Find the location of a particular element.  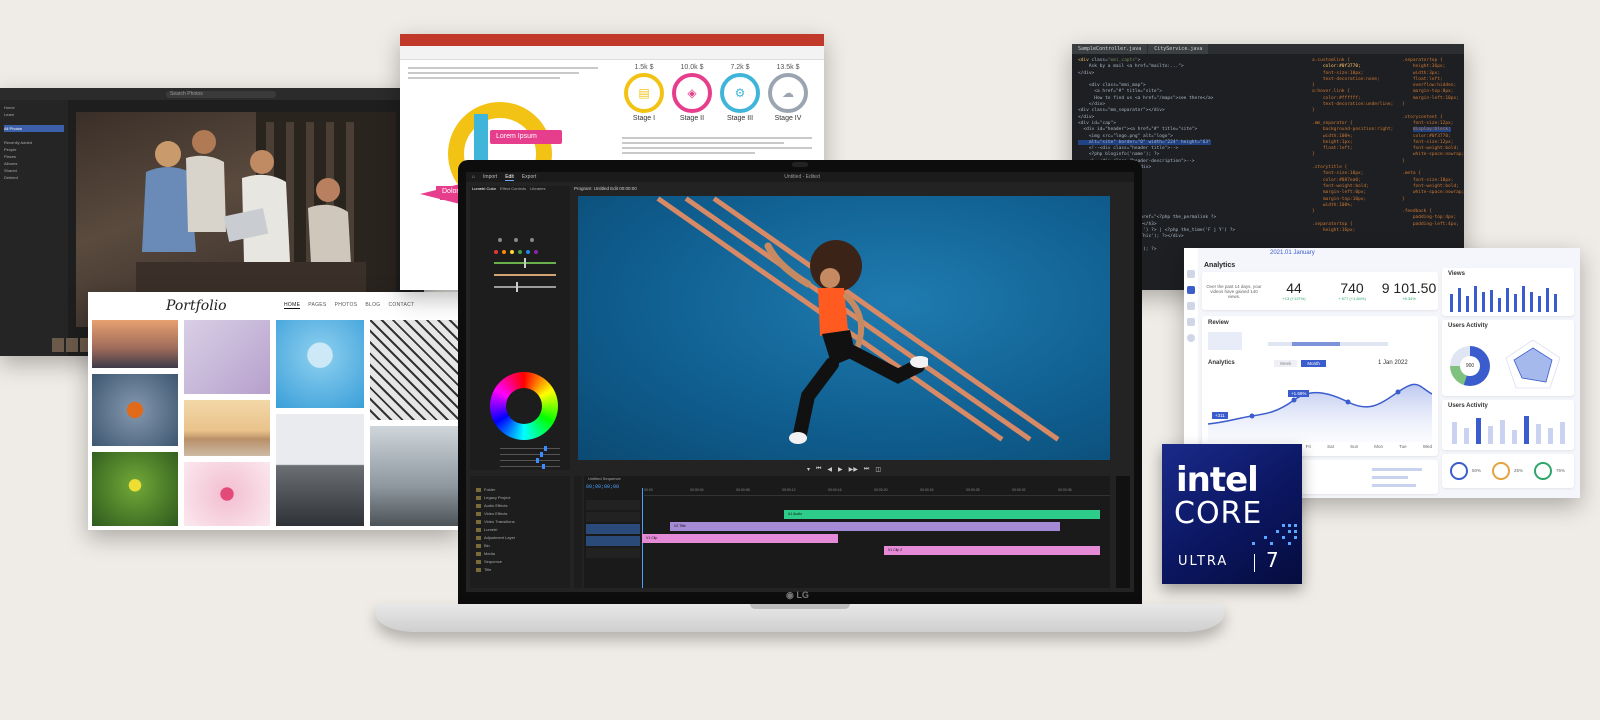

dot-pattern-icon is located at coordinates (1274, 534).